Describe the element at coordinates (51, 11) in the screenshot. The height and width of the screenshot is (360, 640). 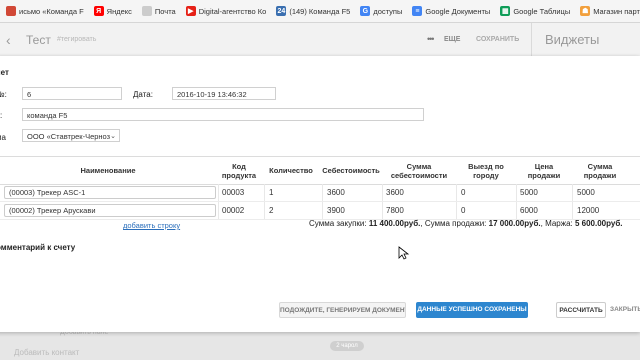
I see `bookmark-label: исьмо «Команда F` at that location.